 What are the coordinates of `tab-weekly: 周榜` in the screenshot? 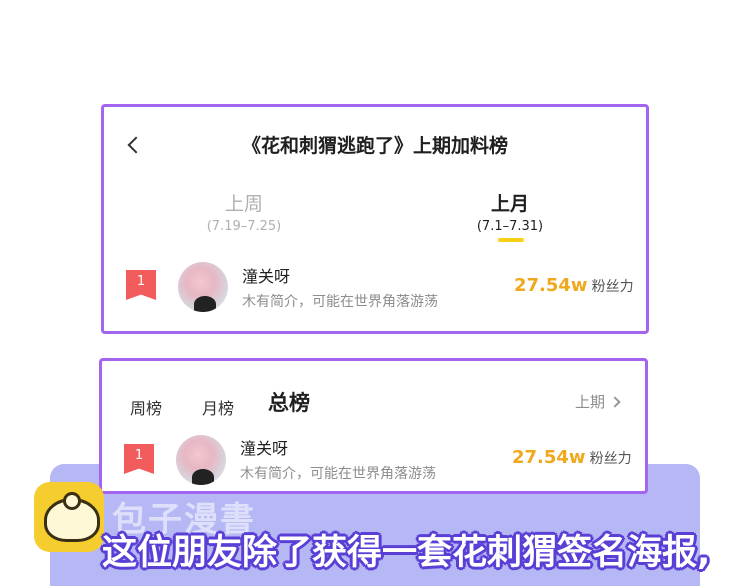 It's located at (146, 407).